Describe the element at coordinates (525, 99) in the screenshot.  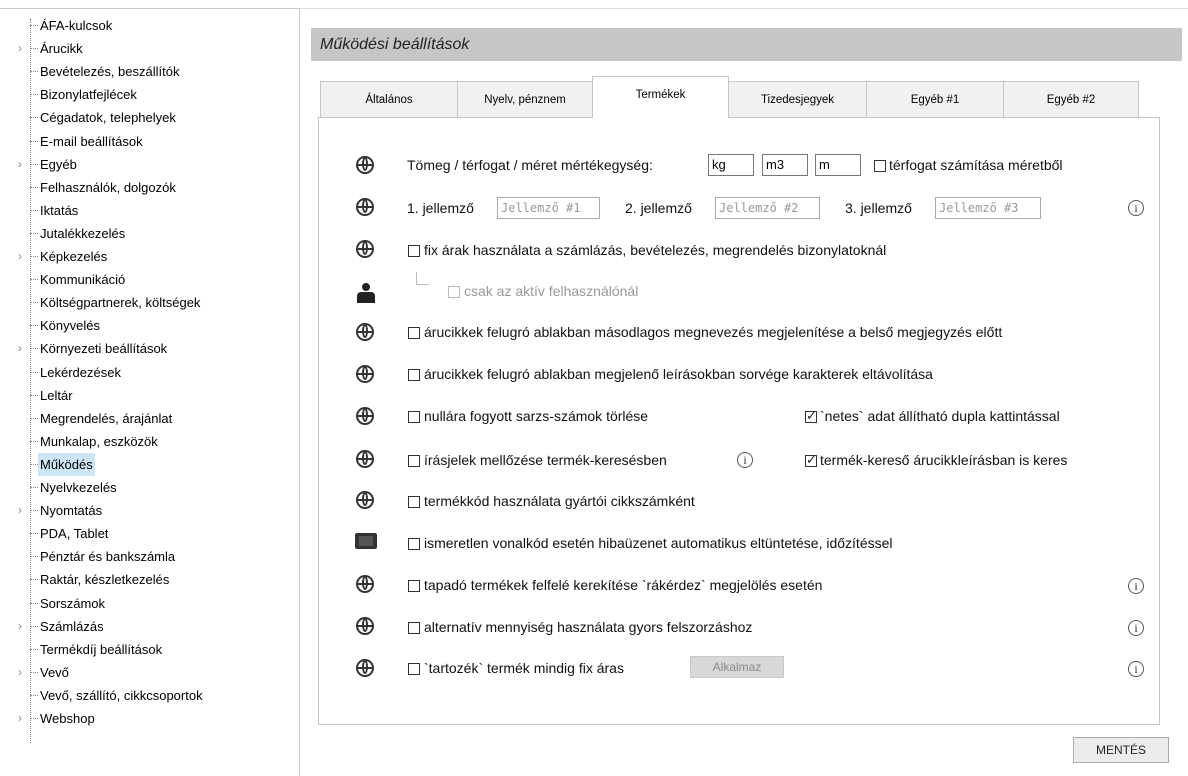
I see `tab-nyelv-penznem: Nyelv, pénznem` at that location.